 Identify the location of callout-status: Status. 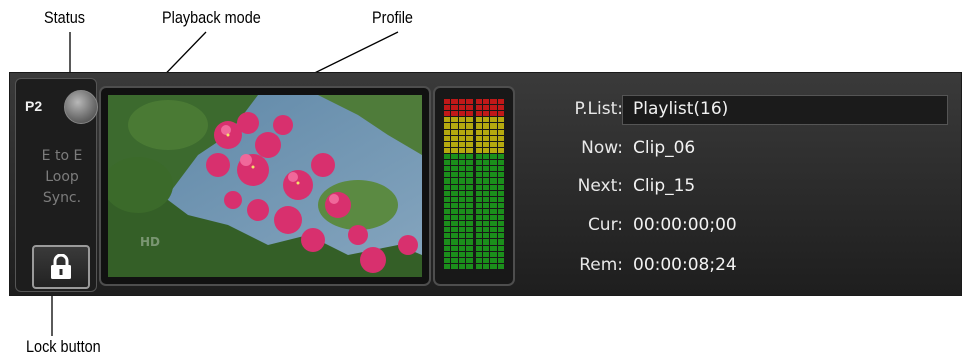
(64, 17).